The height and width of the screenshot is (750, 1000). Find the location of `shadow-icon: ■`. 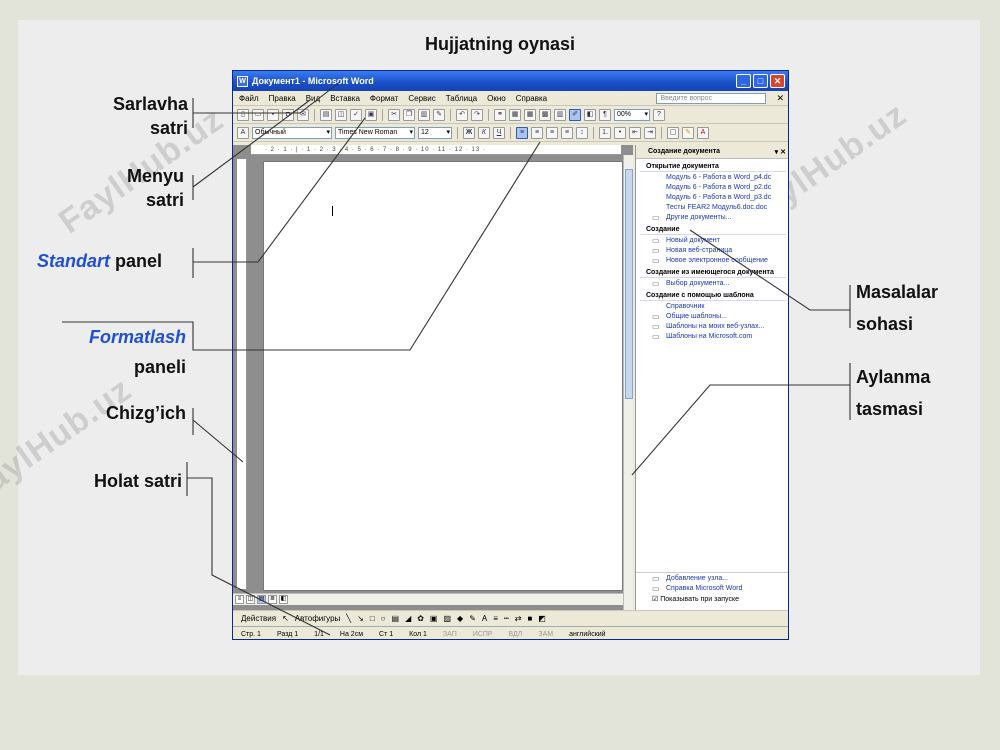

shadow-icon: ■ is located at coordinates (529, 618).